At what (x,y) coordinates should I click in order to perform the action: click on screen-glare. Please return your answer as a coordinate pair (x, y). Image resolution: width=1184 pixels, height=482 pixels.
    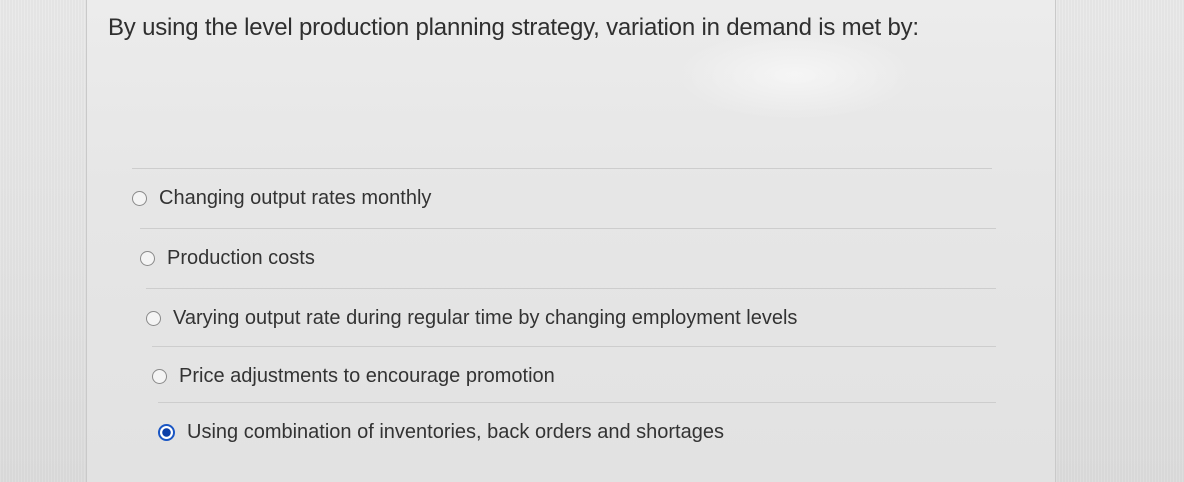
    Looking at the image, I should click on (795, 75).